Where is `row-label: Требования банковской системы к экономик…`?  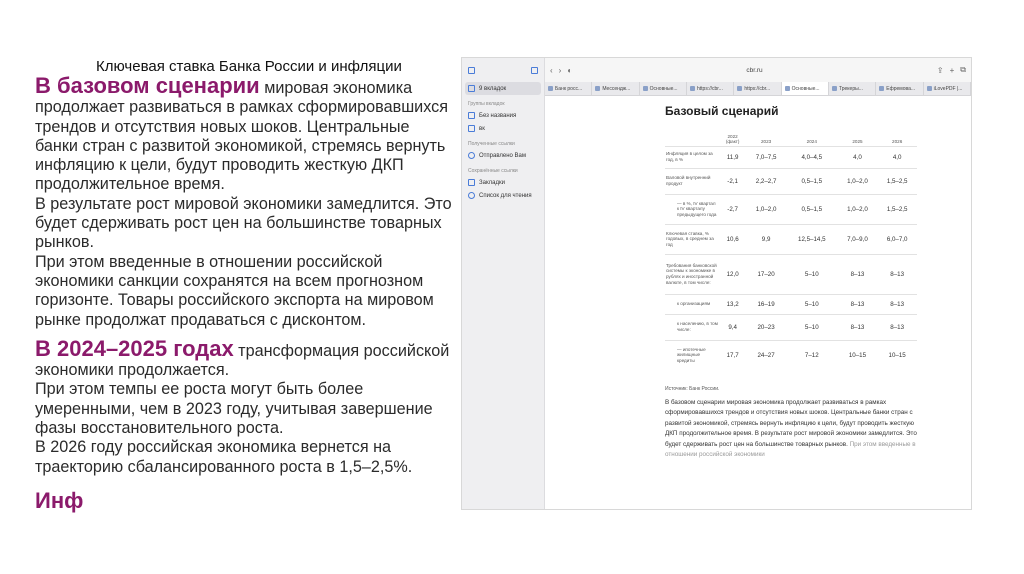 row-label: Требования банковской системы к экономик… is located at coordinates (692, 273).